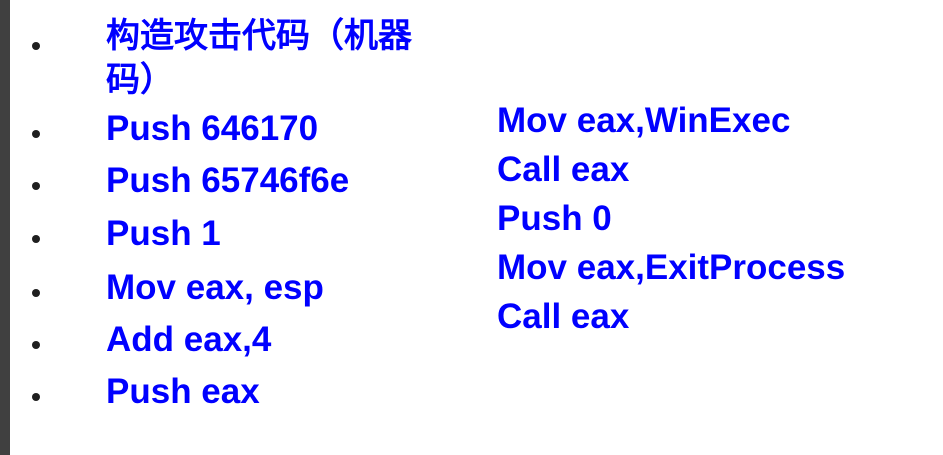  I want to click on bullet-text: Add eax,4, so click(189, 339).